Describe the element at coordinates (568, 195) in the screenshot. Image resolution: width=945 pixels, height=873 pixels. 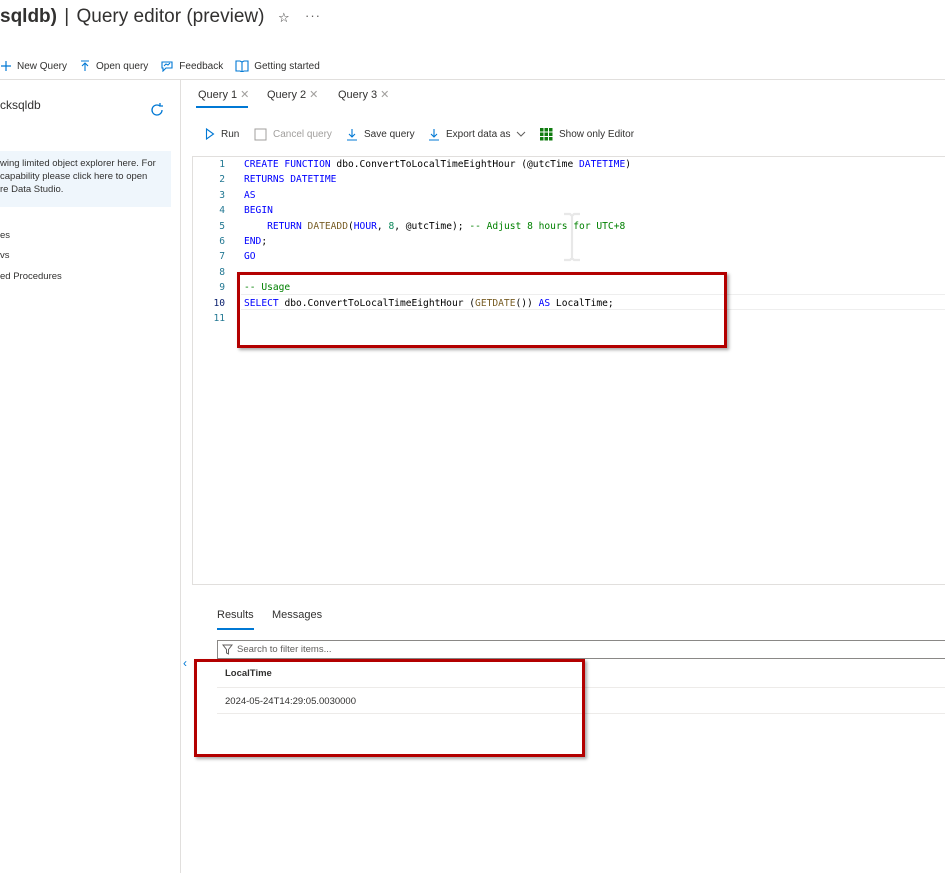
I see `code-line: 3 AS` at that location.